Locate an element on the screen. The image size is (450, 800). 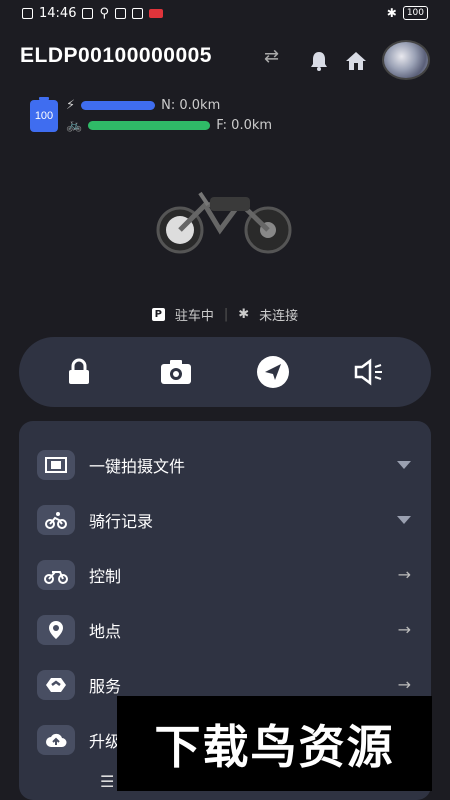
menu-item-location: 地点 → is located at coordinates (225, 629).